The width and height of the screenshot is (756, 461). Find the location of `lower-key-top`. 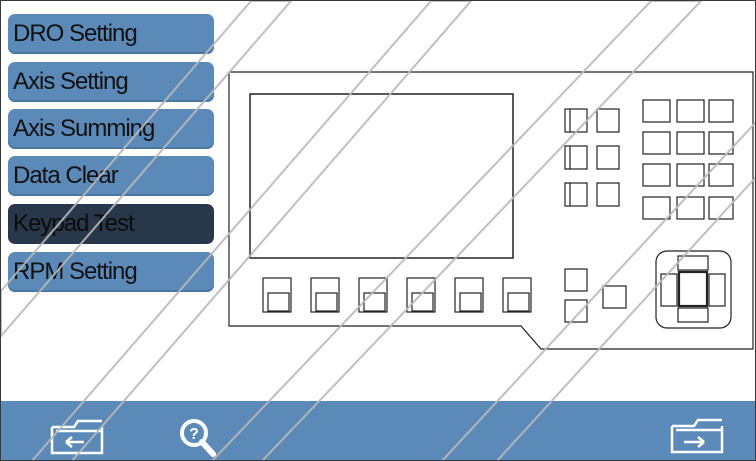

lower-key-top is located at coordinates (576, 280).